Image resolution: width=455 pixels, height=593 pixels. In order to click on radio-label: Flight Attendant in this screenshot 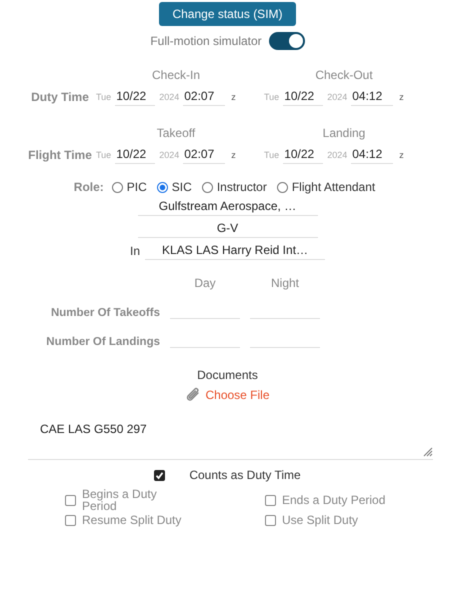, I will do `click(334, 187)`.